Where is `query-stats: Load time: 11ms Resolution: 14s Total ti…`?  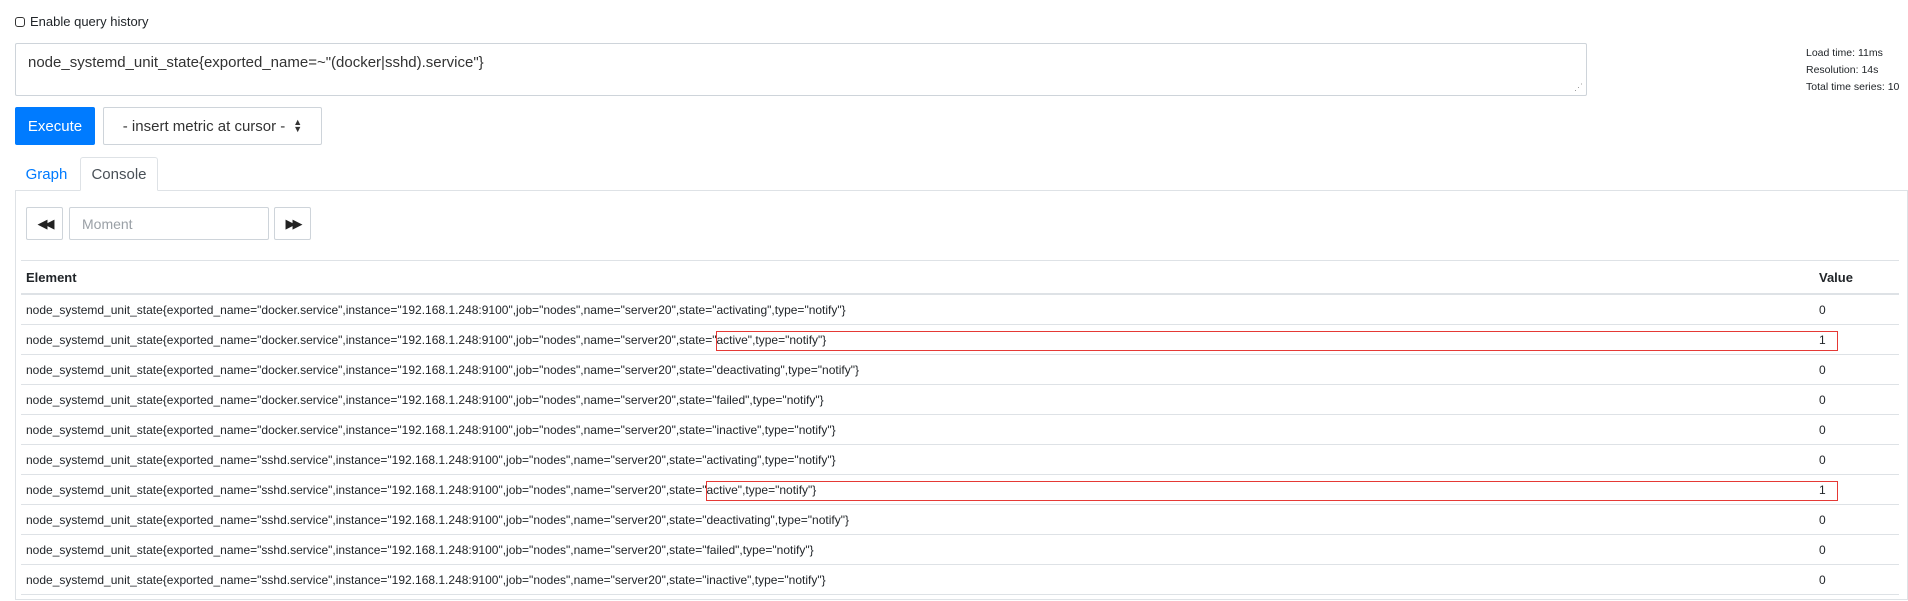 query-stats: Load time: 11ms Resolution: 14s Total ti… is located at coordinates (1852, 70).